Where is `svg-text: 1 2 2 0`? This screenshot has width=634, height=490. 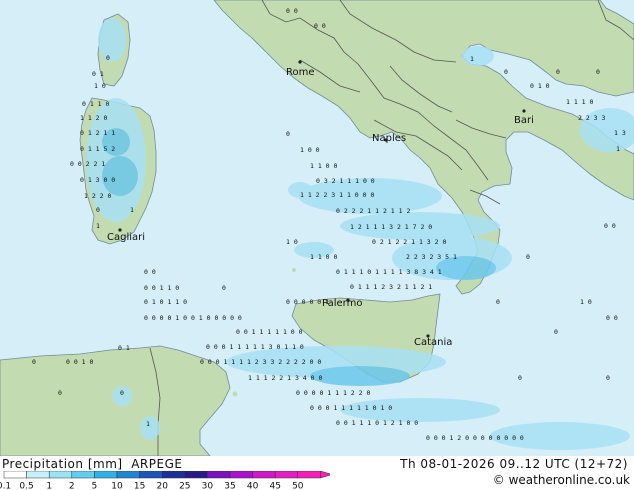 svg-text: 1 2 2 0 is located at coordinates (97, 196).